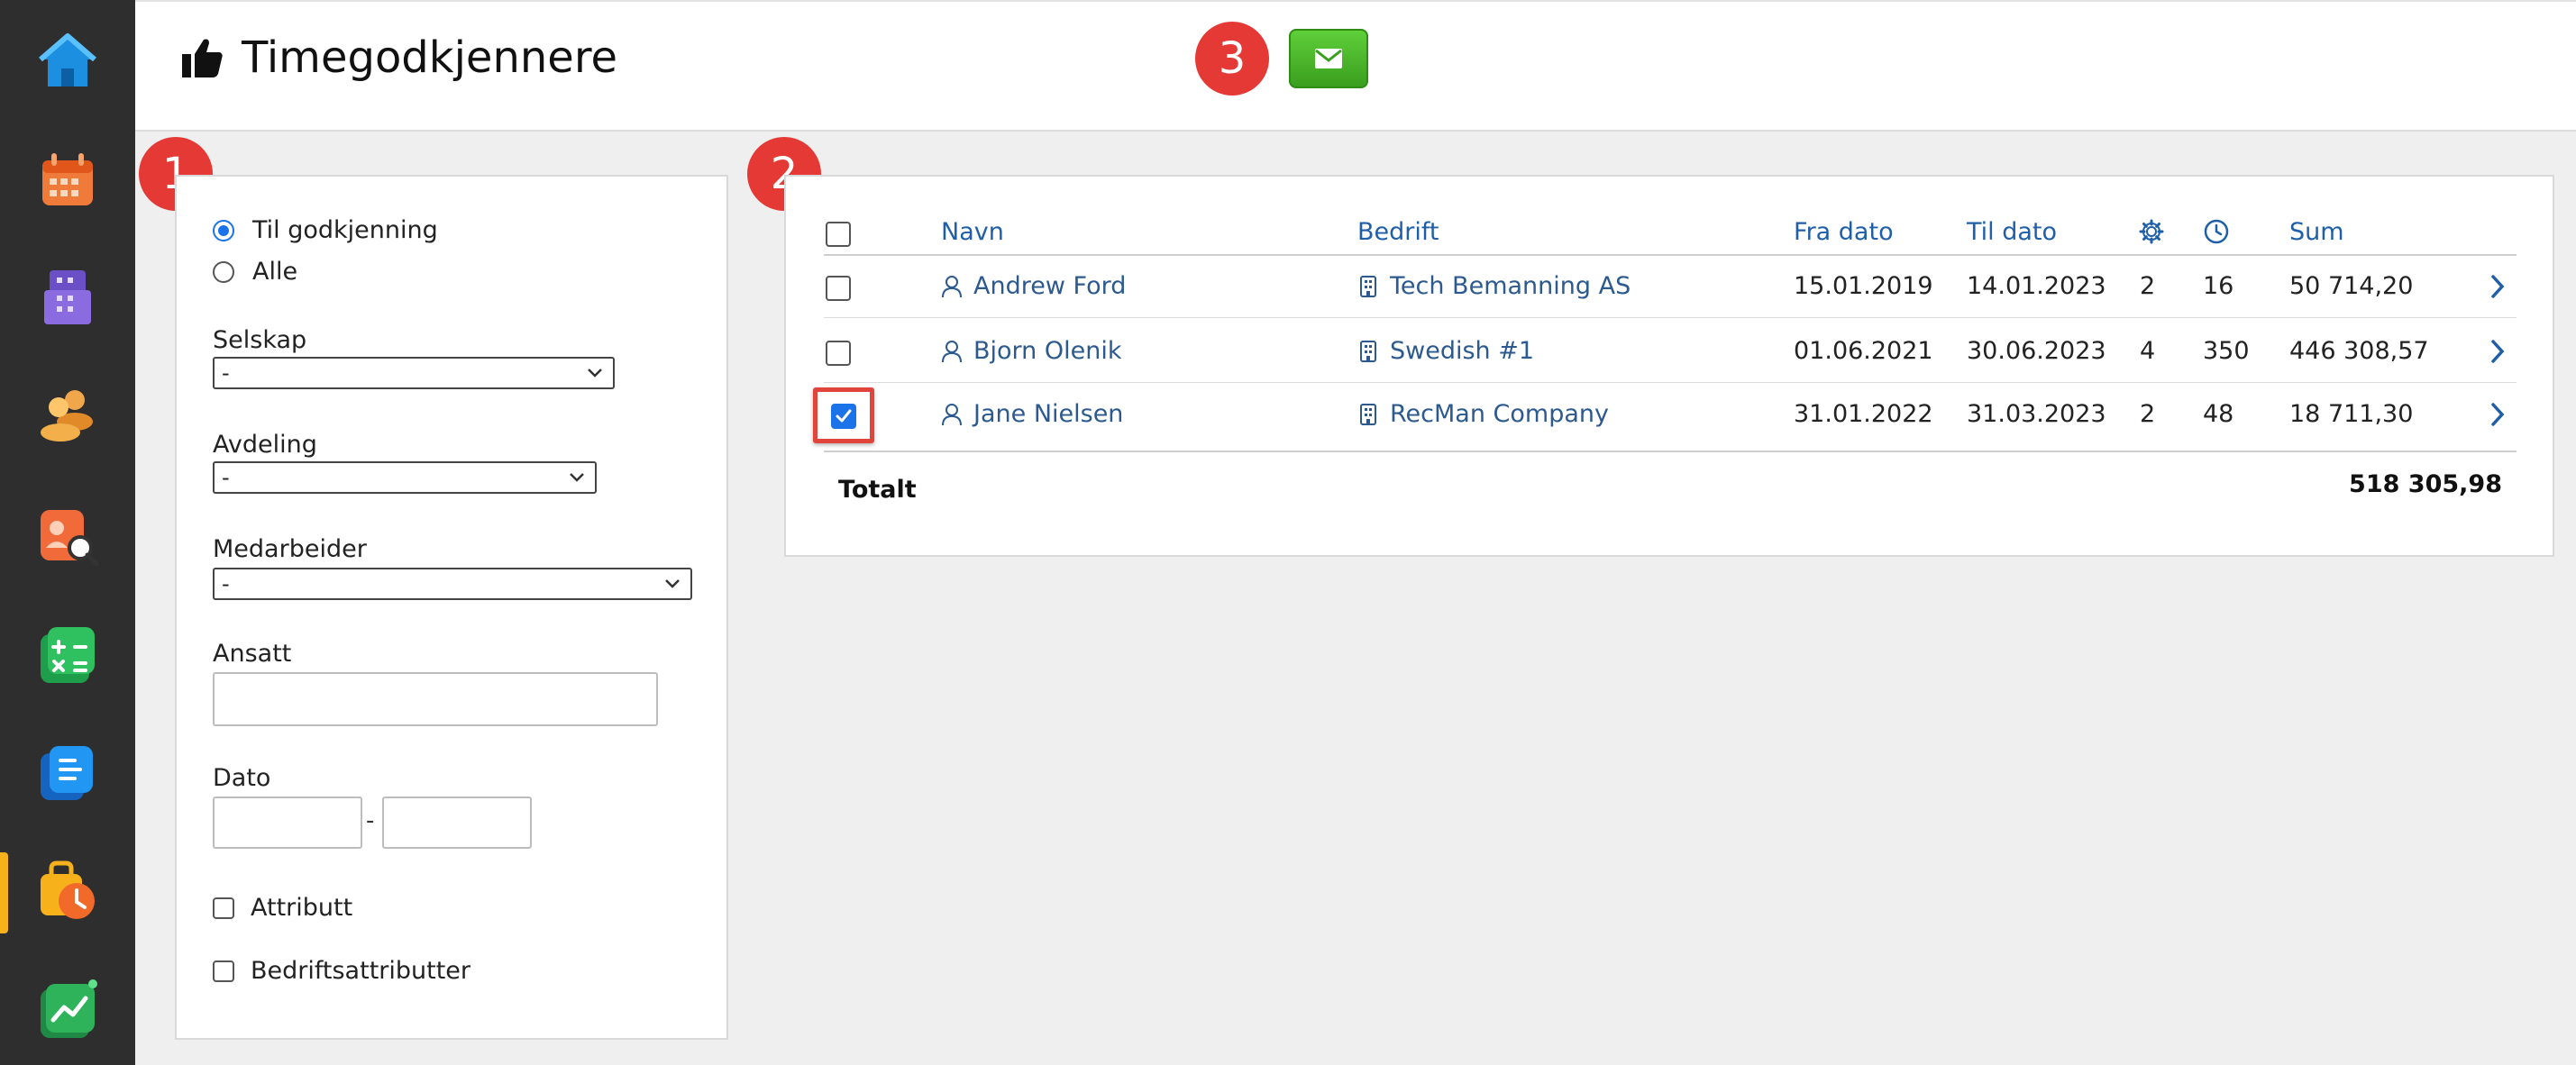  Describe the element at coordinates (972, 232) in the screenshot. I see `column-header-name: Navn` at that location.